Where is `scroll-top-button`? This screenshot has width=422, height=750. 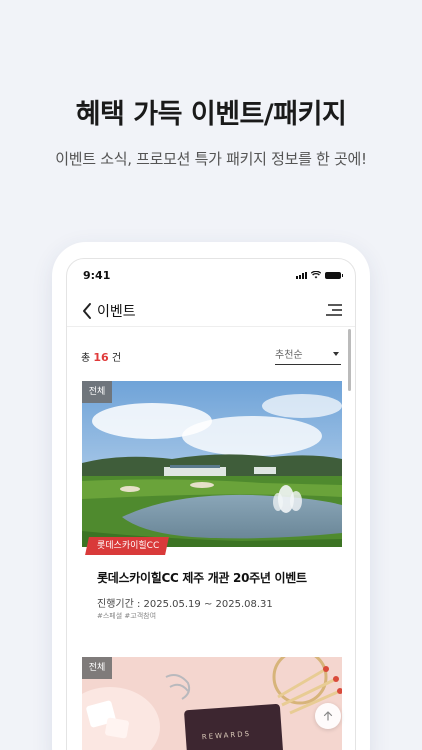
scroll-top-button is located at coordinates (328, 716).